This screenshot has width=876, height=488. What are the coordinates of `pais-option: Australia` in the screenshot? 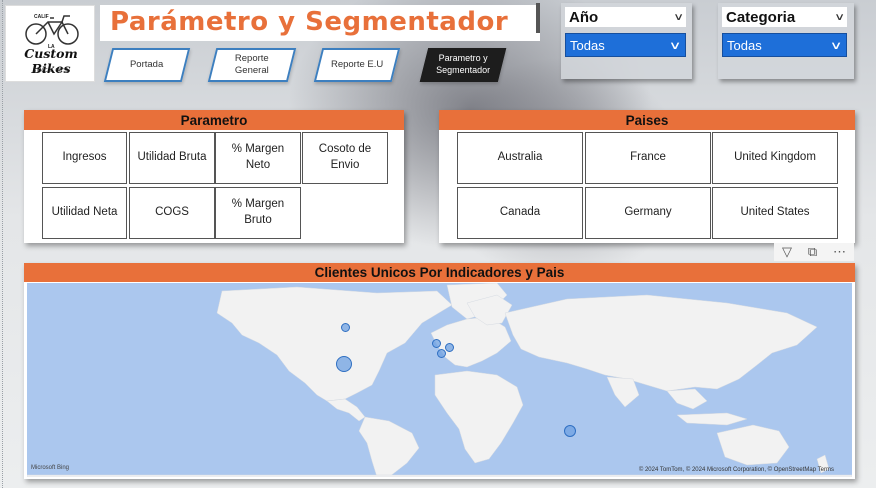 It's located at (520, 158).